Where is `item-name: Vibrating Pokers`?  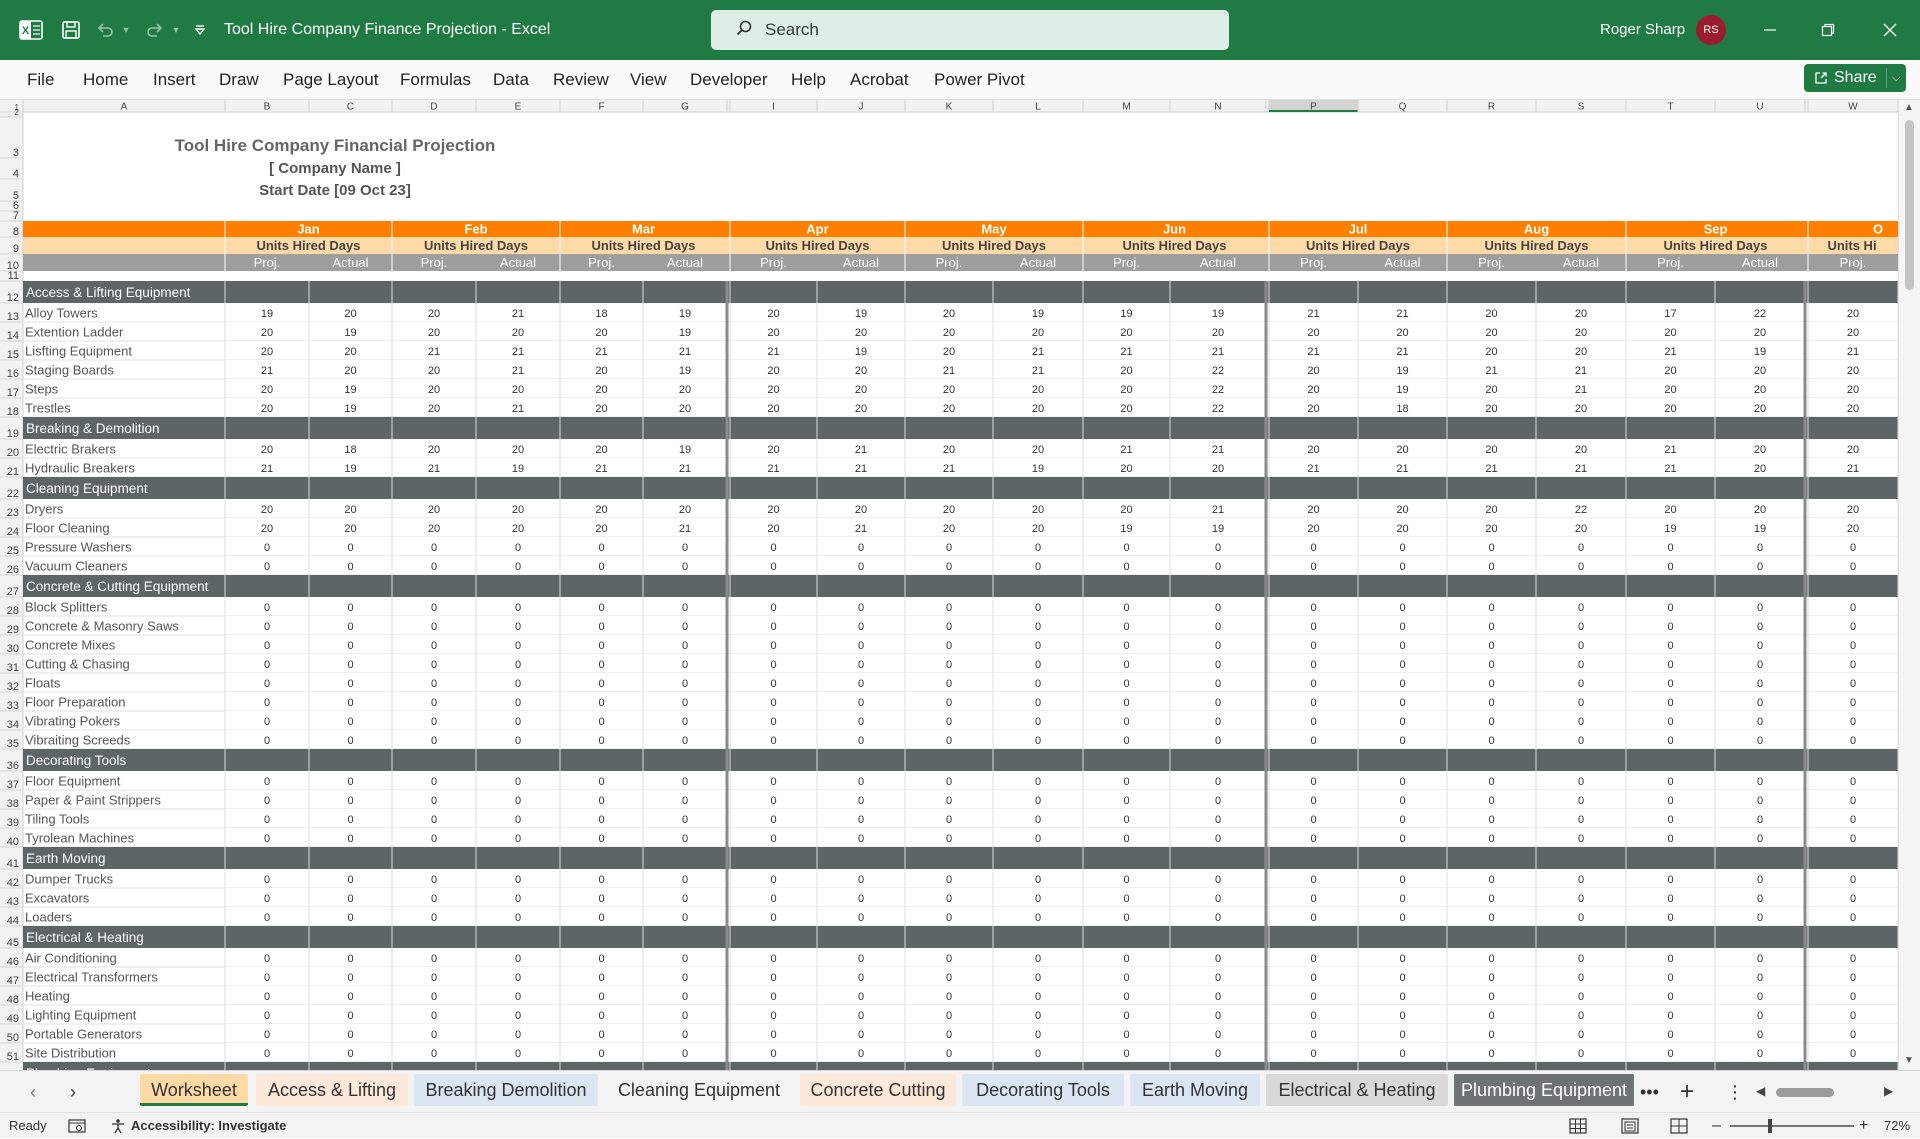 item-name: Vibrating Pokers is located at coordinates (73, 721).